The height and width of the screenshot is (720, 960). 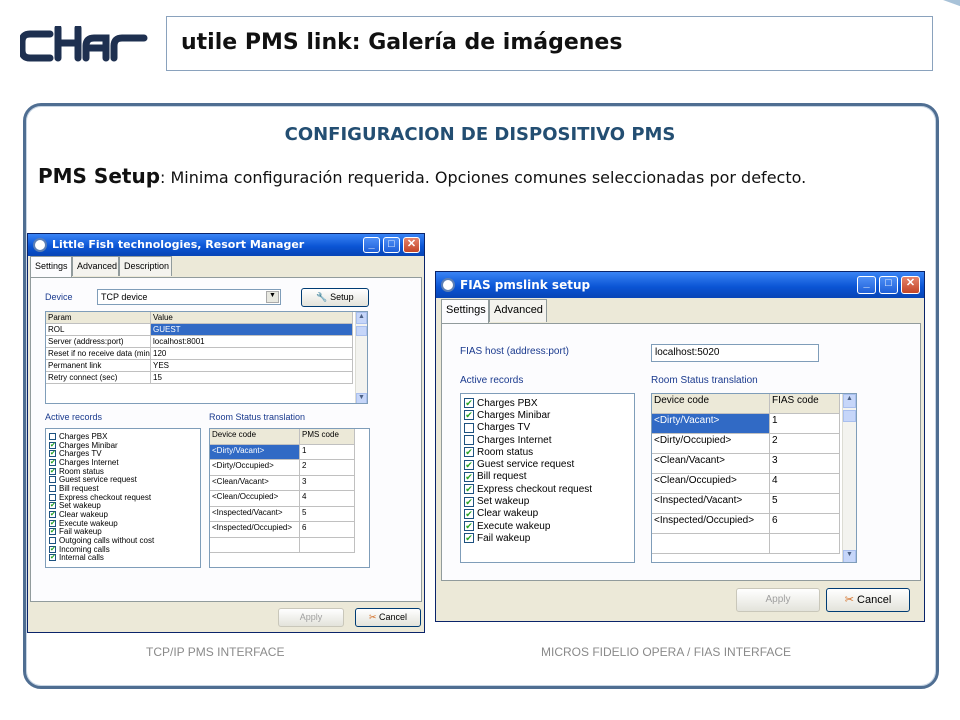 I want to click on list-item: ✔ Charges PBX, so click(x=547, y=403).